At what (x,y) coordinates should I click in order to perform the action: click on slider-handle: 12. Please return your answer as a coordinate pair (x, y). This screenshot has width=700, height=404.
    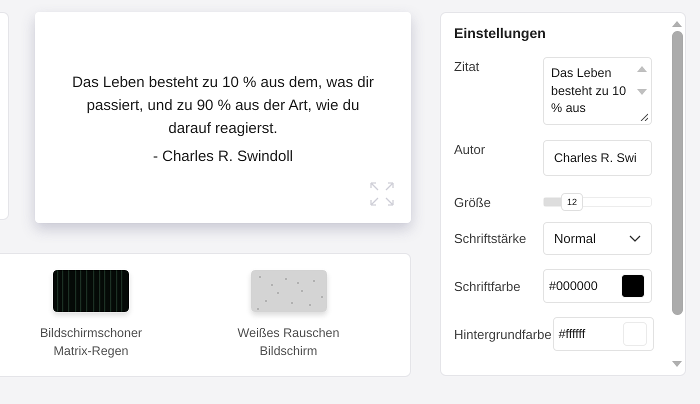
    Looking at the image, I should click on (571, 202).